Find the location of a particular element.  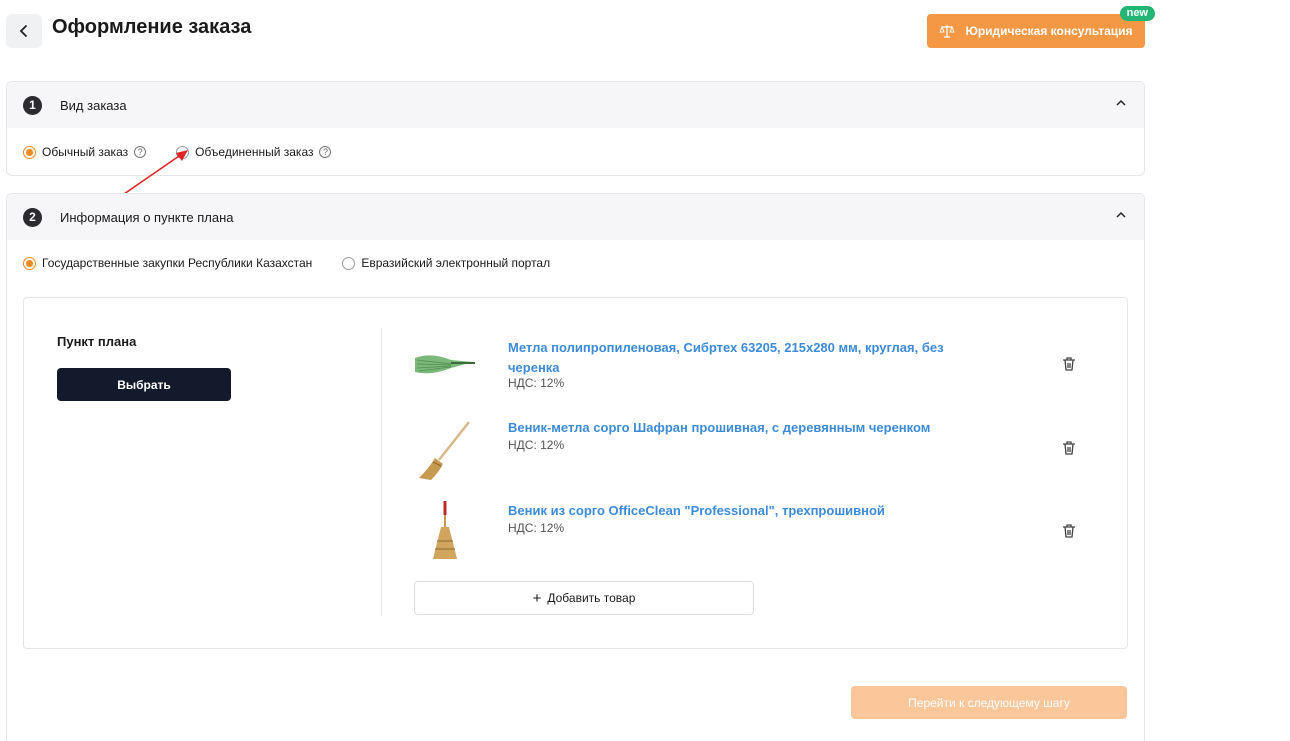

section-title: Вид заказа is located at coordinates (93, 105).